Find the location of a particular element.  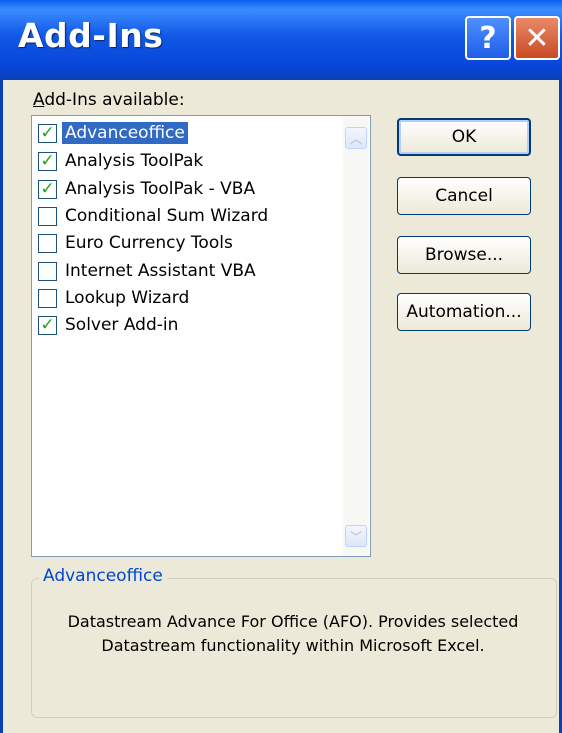

add-ins-available-label: Add-Ins available: is located at coordinates (109, 100).